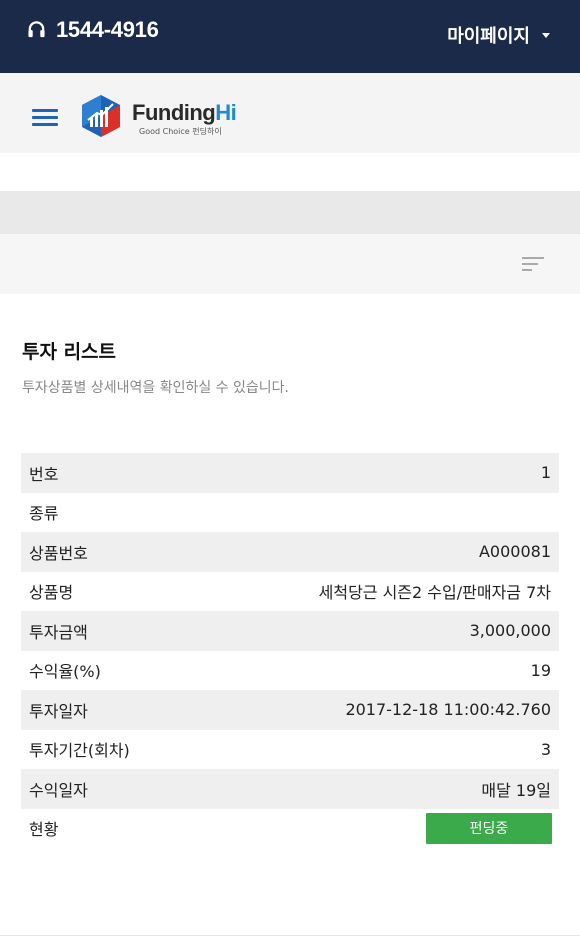  Describe the element at coordinates (180, 131) in the screenshot. I see `brand-tagline: Good Choice 펀딩하이` at that location.